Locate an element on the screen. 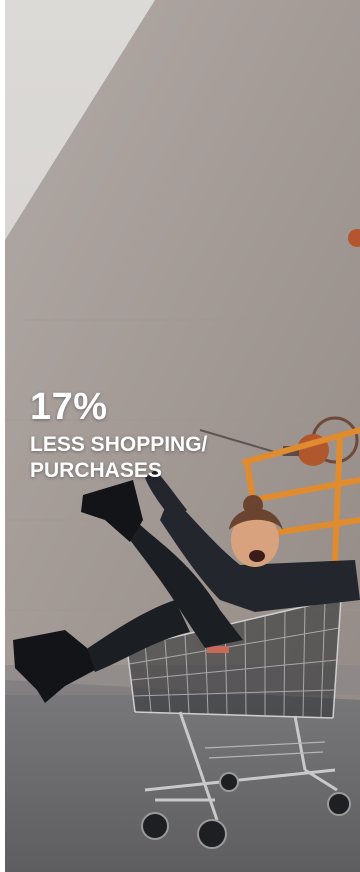 This screenshot has width=360, height=872. stat-callout: 17% LESS SHOPPING/ PURCHASES is located at coordinates (180, 435).